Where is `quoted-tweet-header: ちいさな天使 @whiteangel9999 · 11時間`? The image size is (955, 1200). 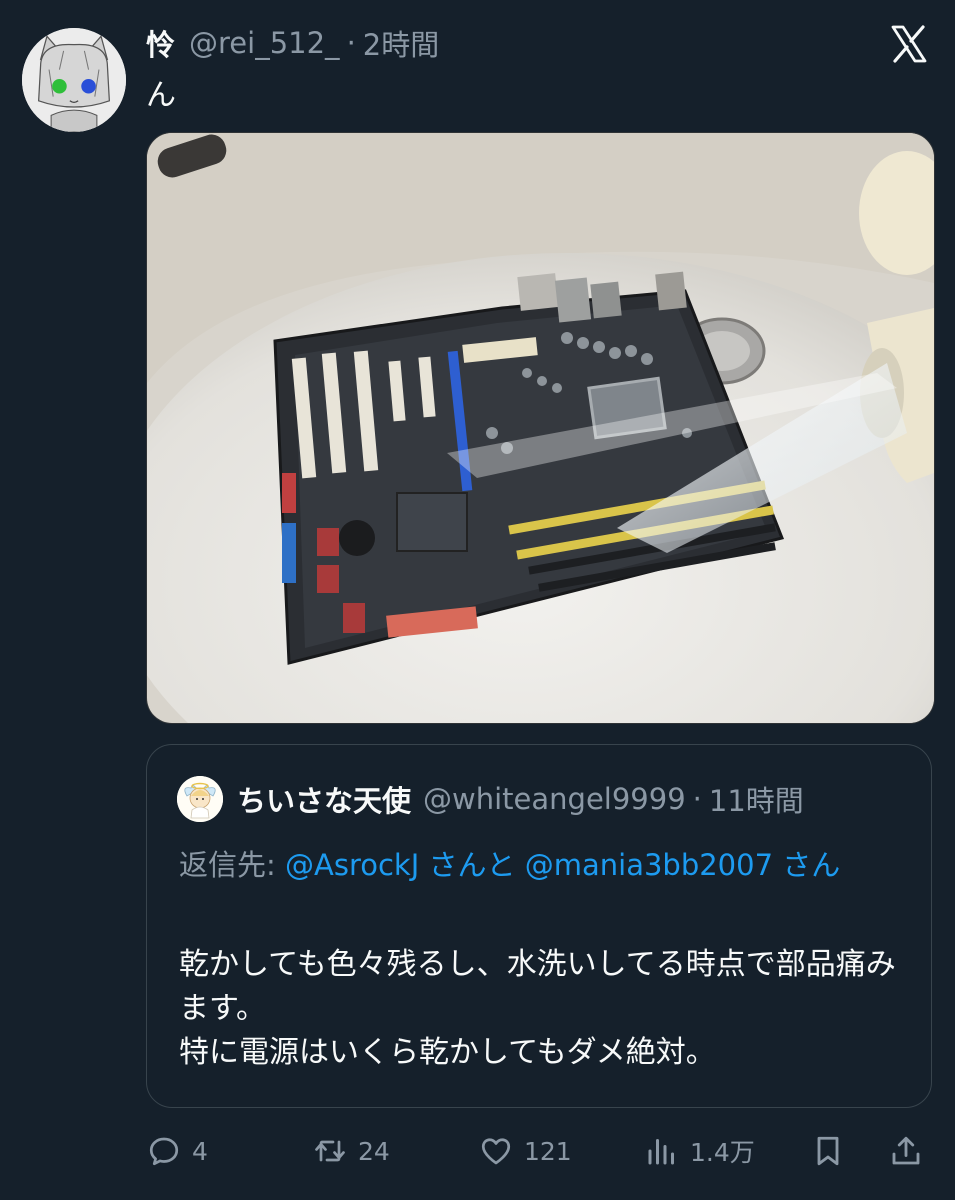 quoted-tweet-header: ちいさな天使 @whiteangel9999 · 11時間 is located at coordinates (490, 799).